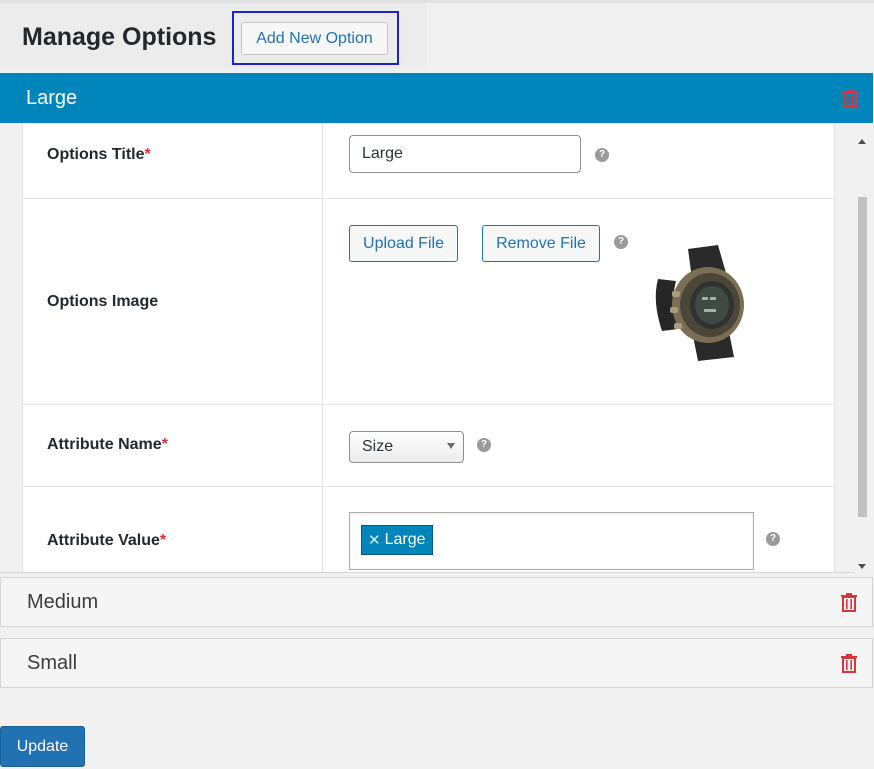 This screenshot has width=874, height=769. What do you see at coordinates (406, 447) in the screenshot?
I see `attribute-name-select: Size` at bounding box center [406, 447].